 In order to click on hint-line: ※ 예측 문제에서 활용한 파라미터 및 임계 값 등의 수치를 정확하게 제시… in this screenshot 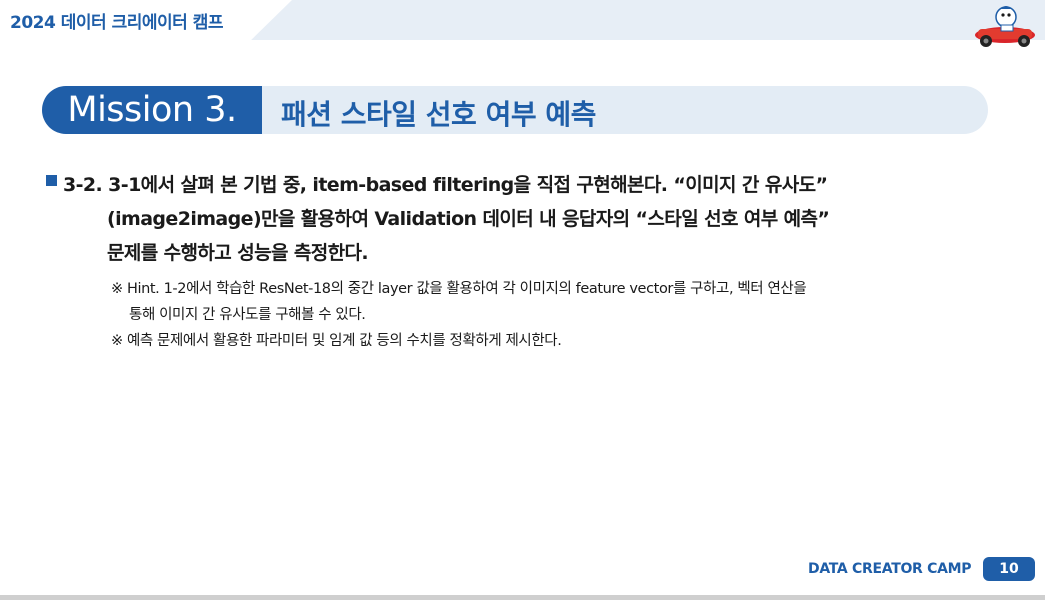, I will do `click(336, 341)`.